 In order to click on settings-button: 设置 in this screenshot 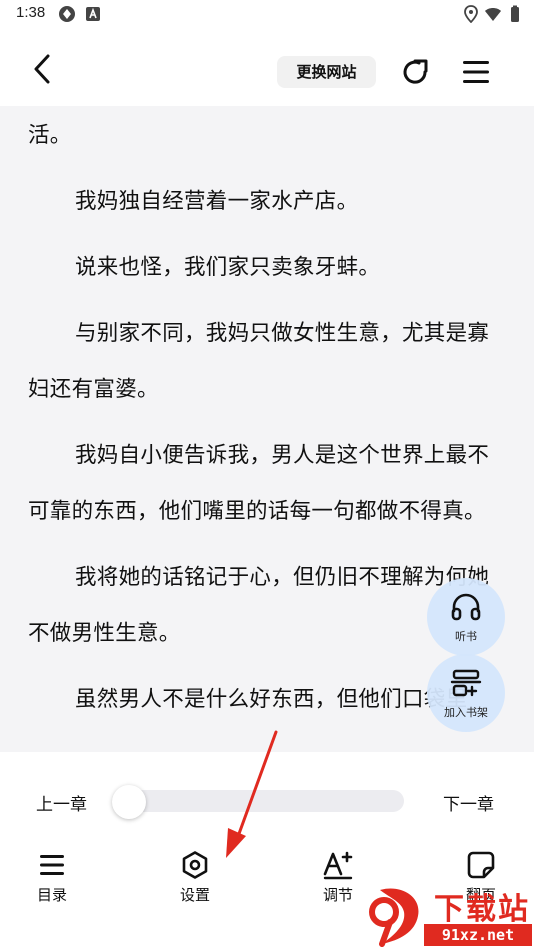, I will do `click(195, 882)`.